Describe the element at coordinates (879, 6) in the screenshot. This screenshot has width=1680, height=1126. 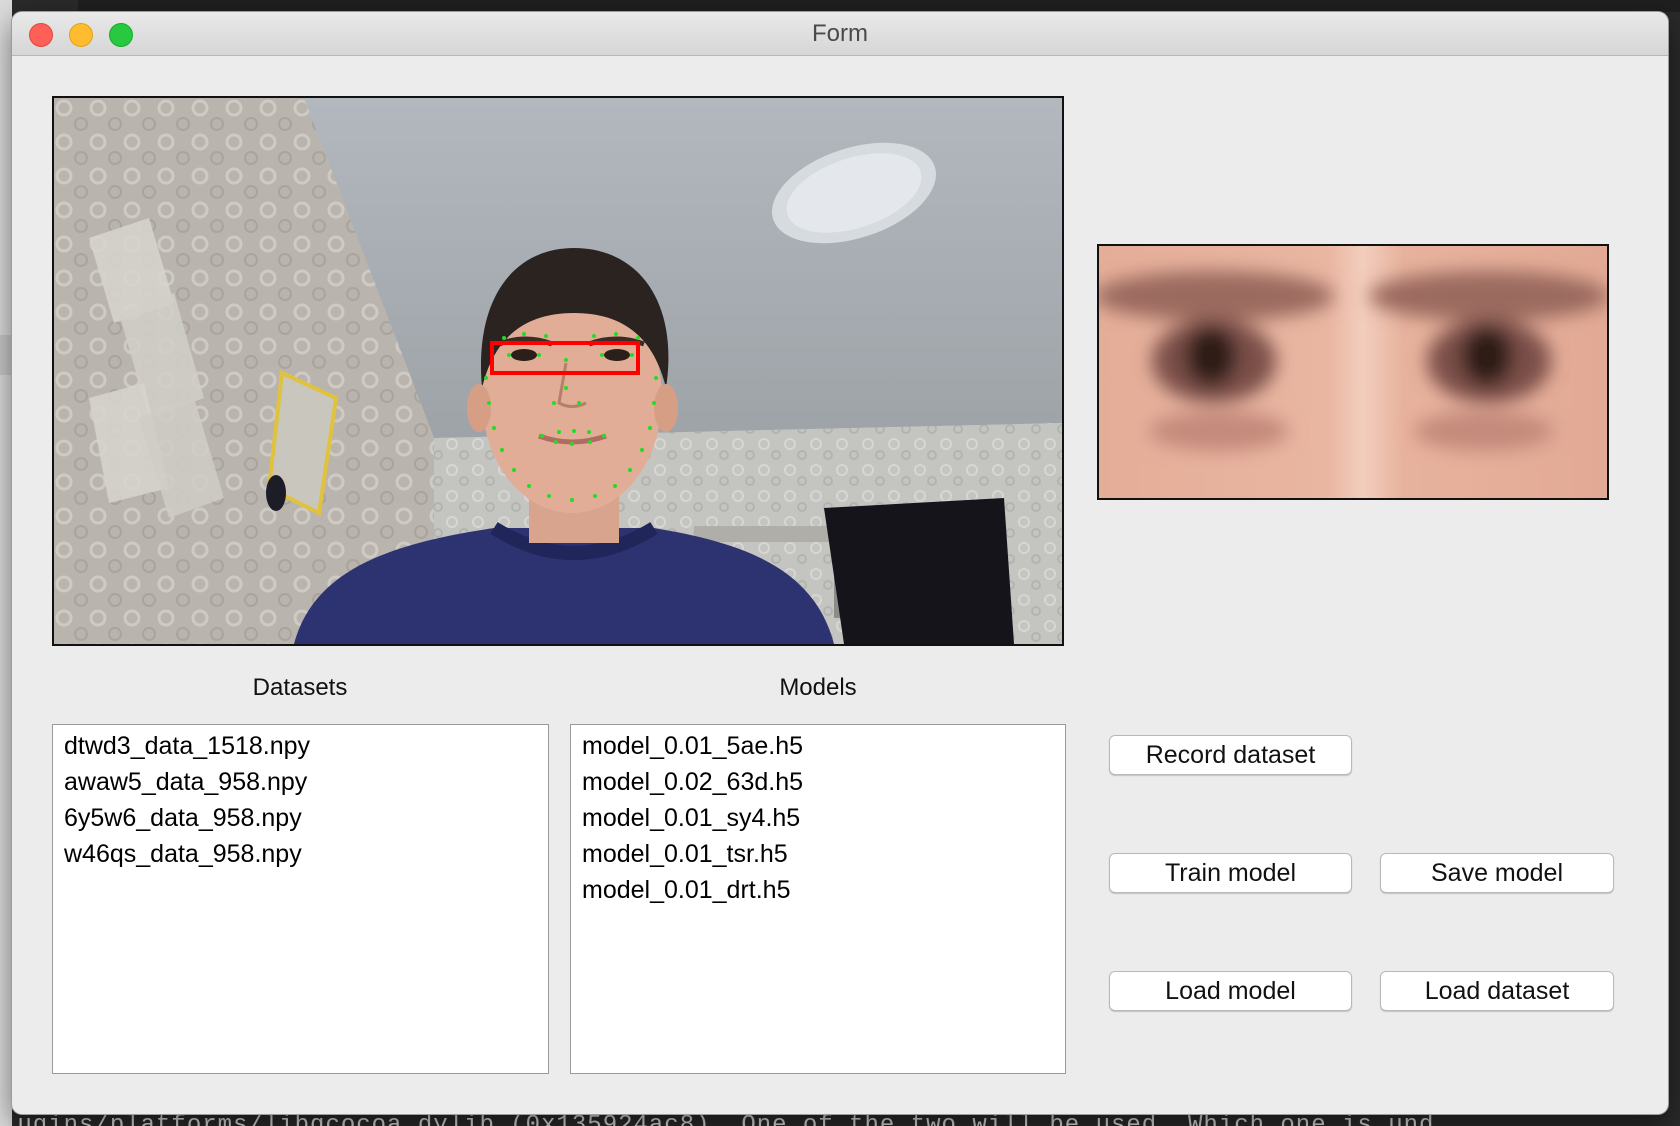
I see `terminal-top-strip` at that location.